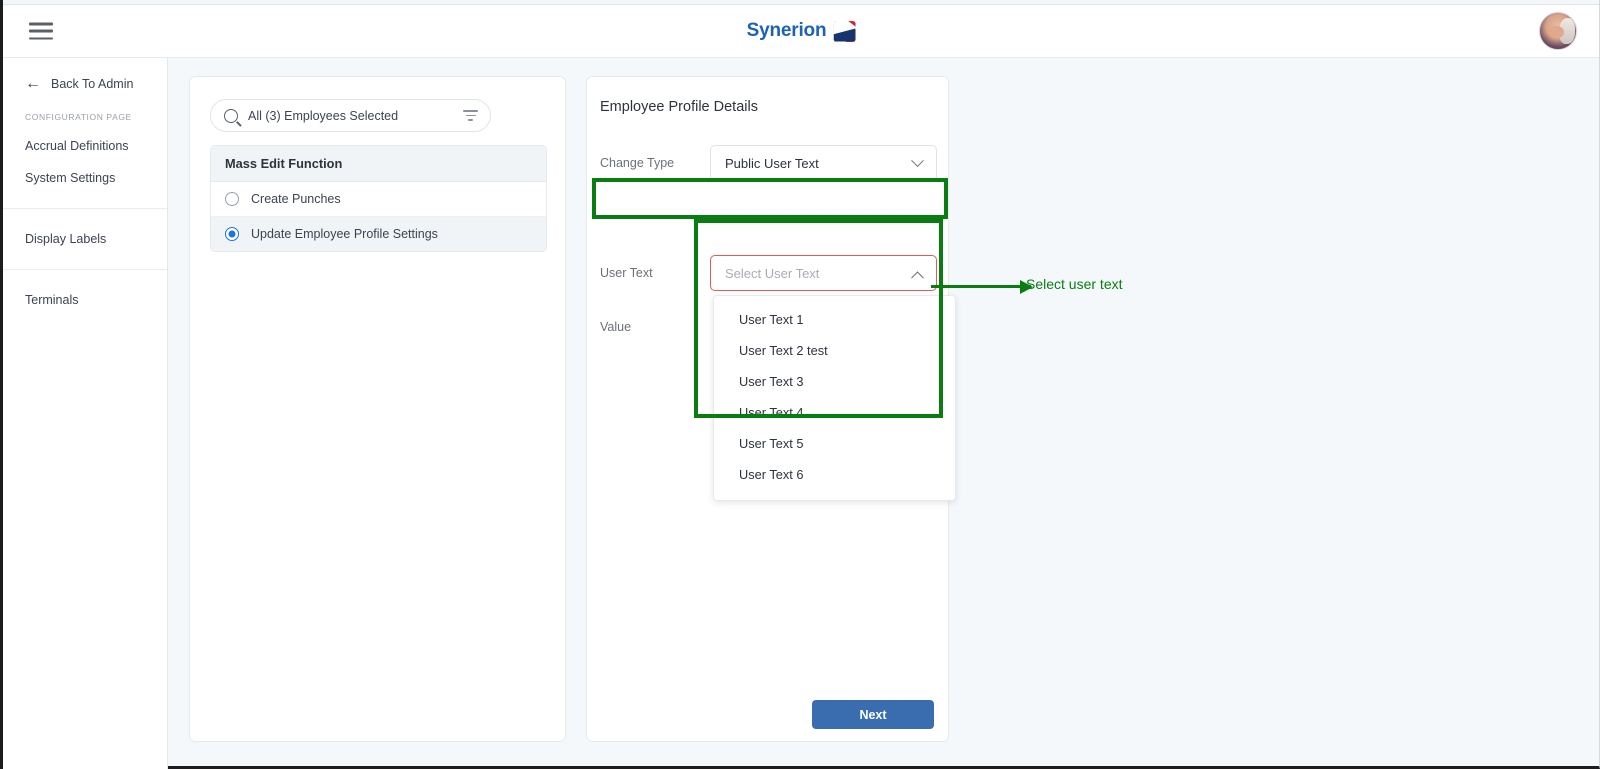 Image resolution: width=1600 pixels, height=769 pixels. What do you see at coordinates (85, 75) in the screenshot?
I see `back-to-admin-link: ← Back To Admin` at bounding box center [85, 75].